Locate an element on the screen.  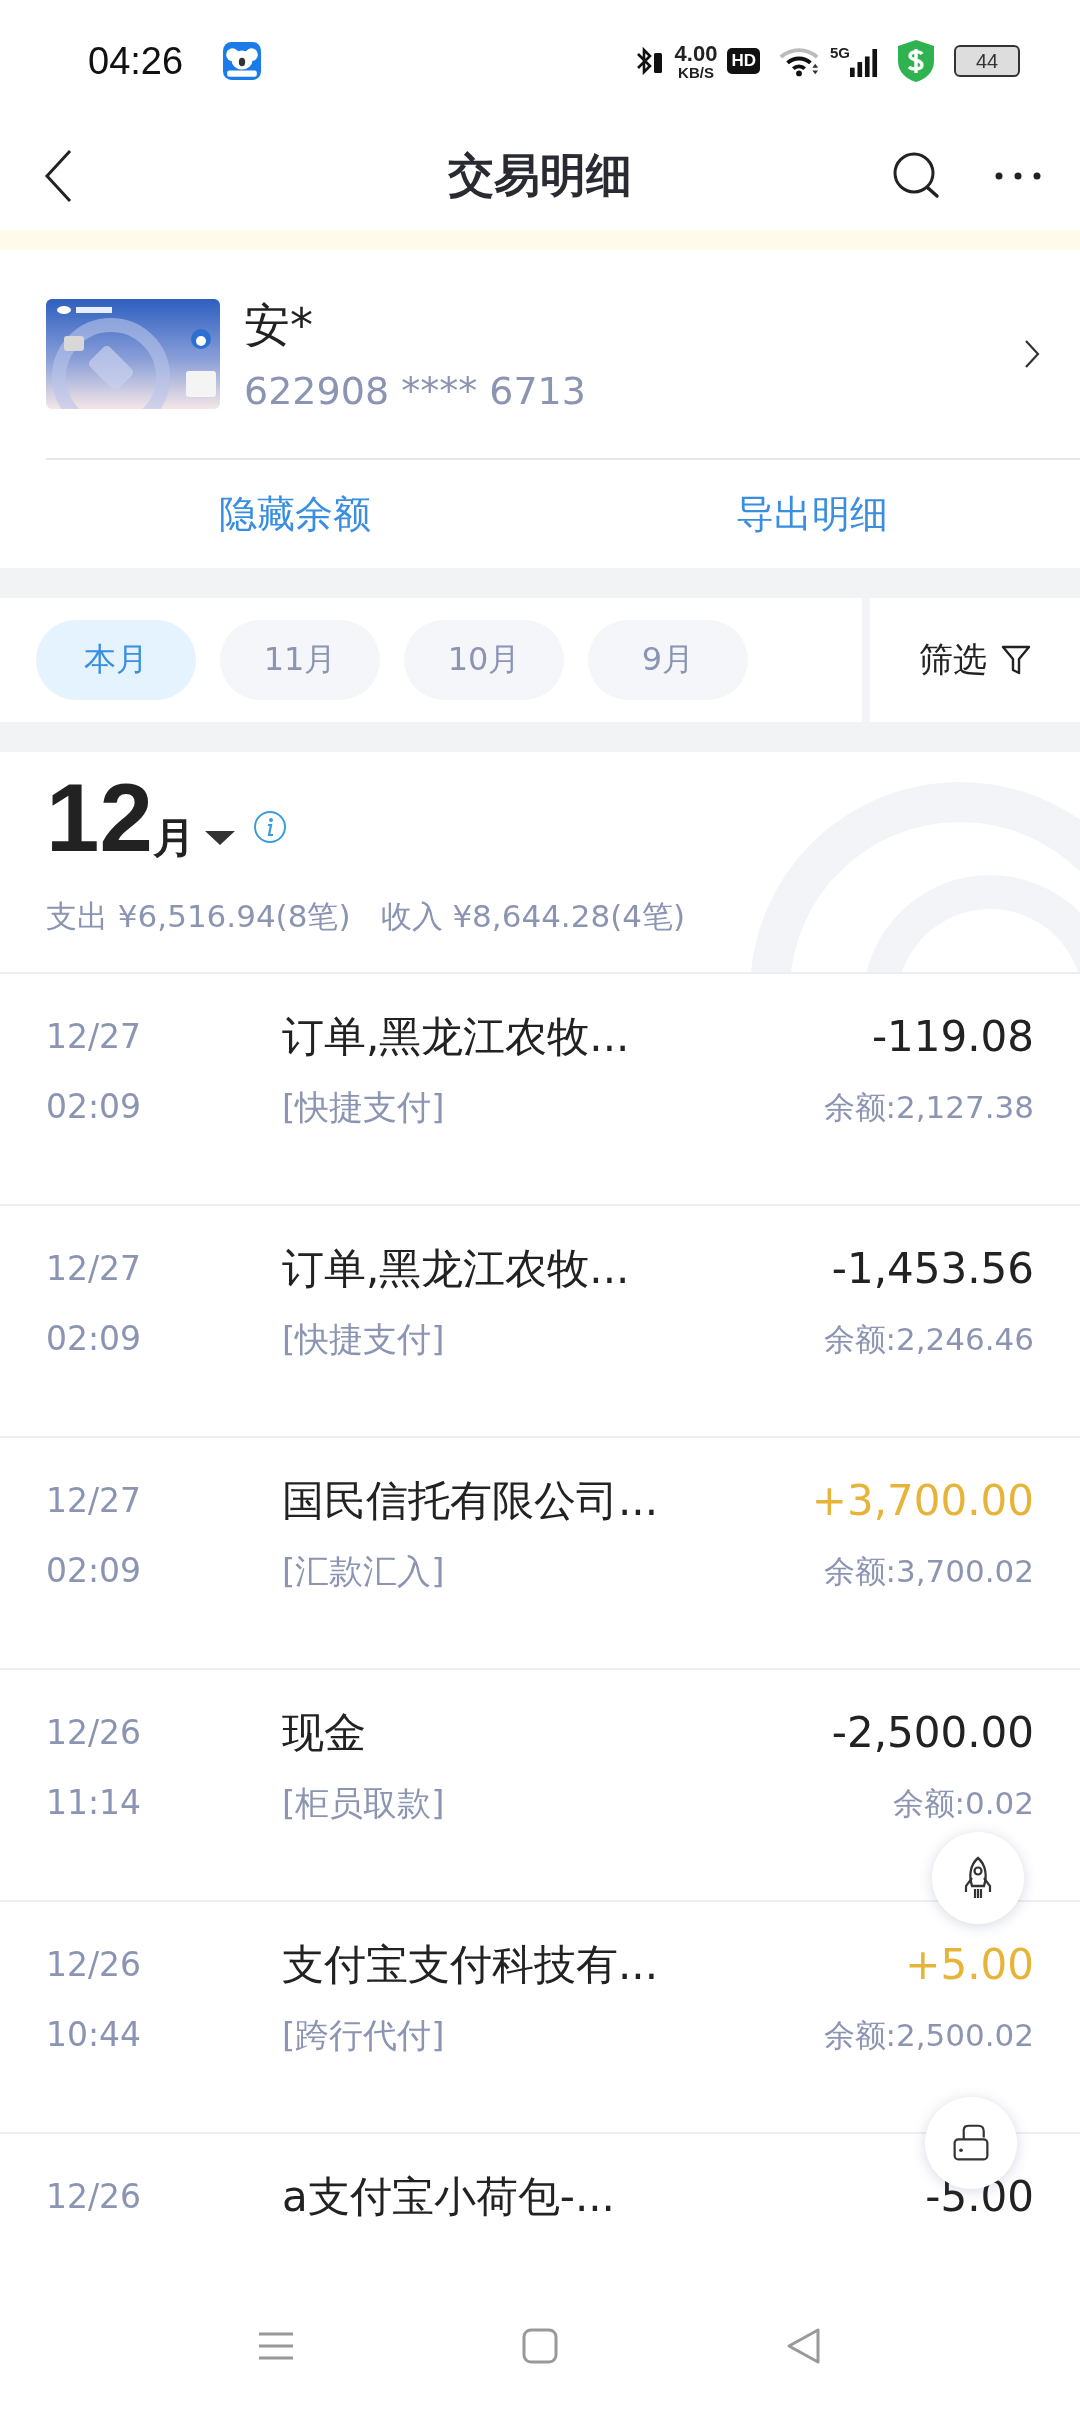
more-icon is located at coordinates (1018, 176).